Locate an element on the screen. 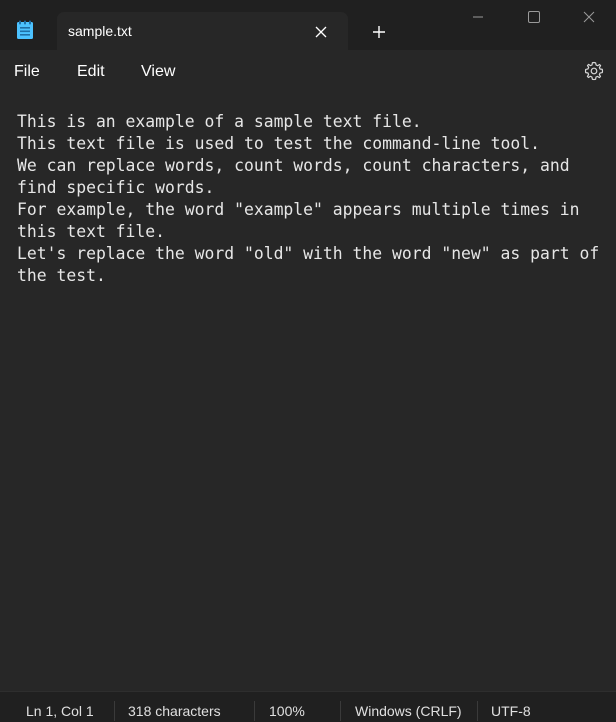 This screenshot has height=722, width=616. window-close-button is located at coordinates (589, 17).